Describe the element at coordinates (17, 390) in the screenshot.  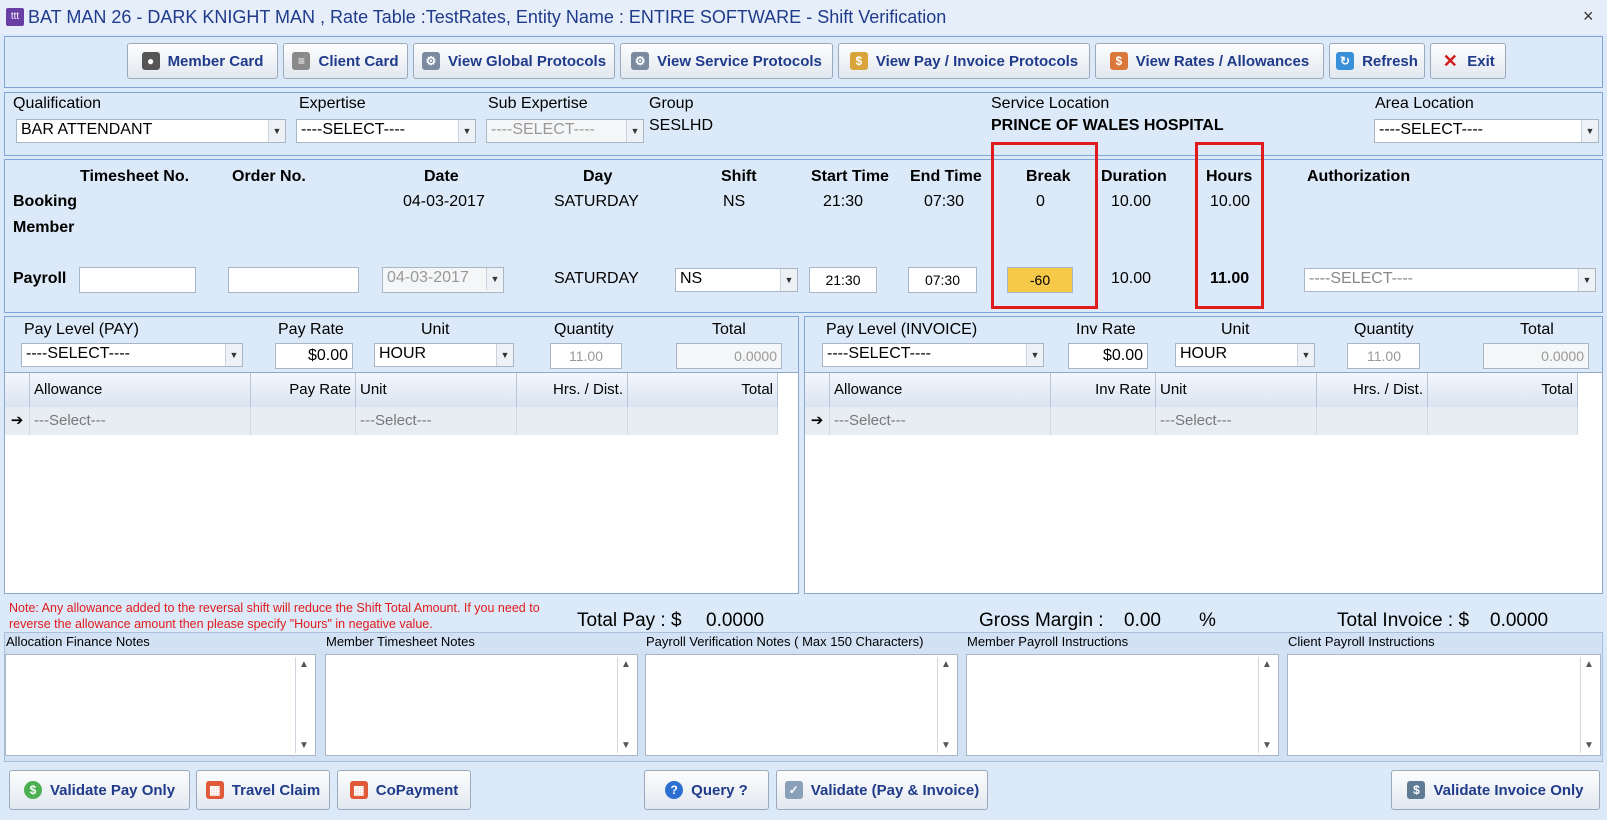
I see `row-header-cell` at that location.